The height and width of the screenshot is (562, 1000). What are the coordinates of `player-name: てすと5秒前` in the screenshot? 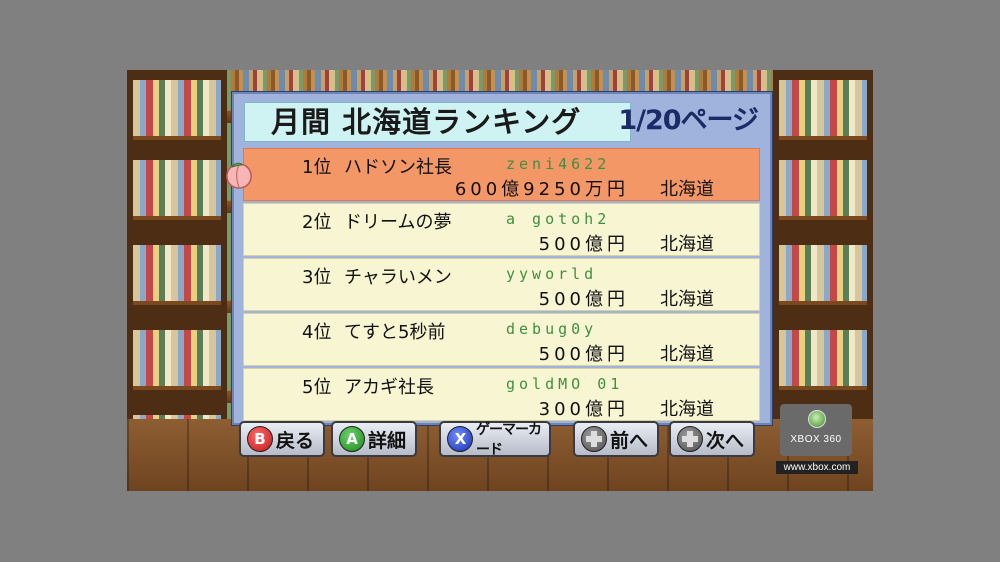 It's located at (395, 332).